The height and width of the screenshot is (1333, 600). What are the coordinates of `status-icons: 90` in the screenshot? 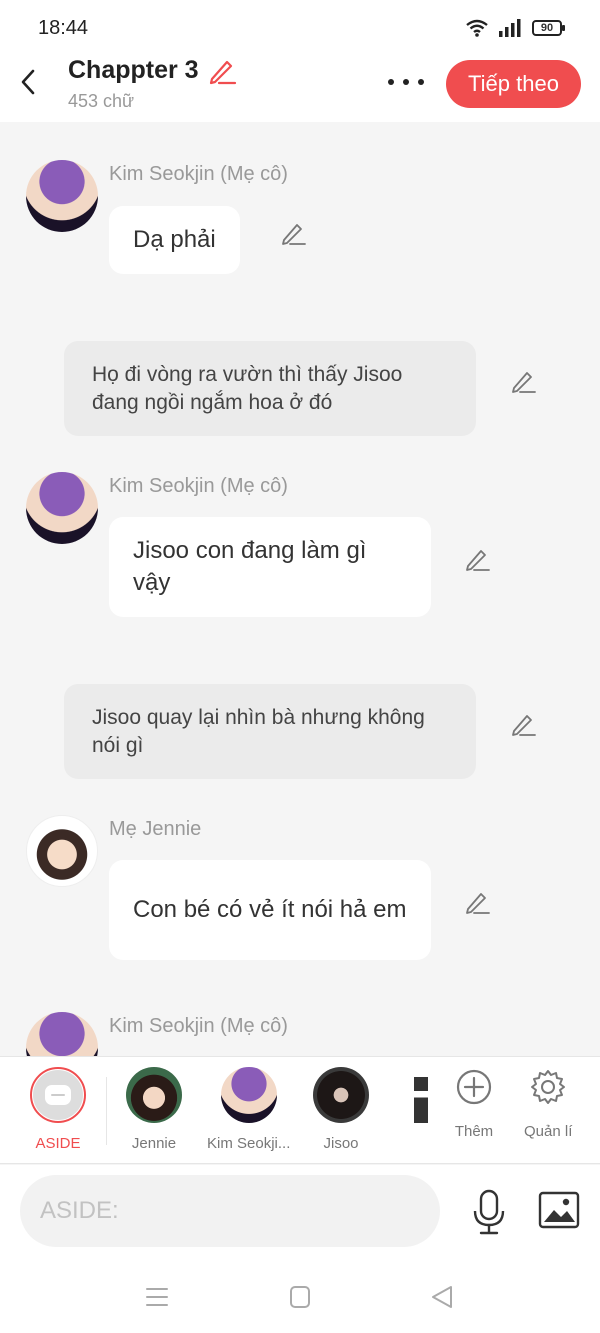 It's located at (515, 28).